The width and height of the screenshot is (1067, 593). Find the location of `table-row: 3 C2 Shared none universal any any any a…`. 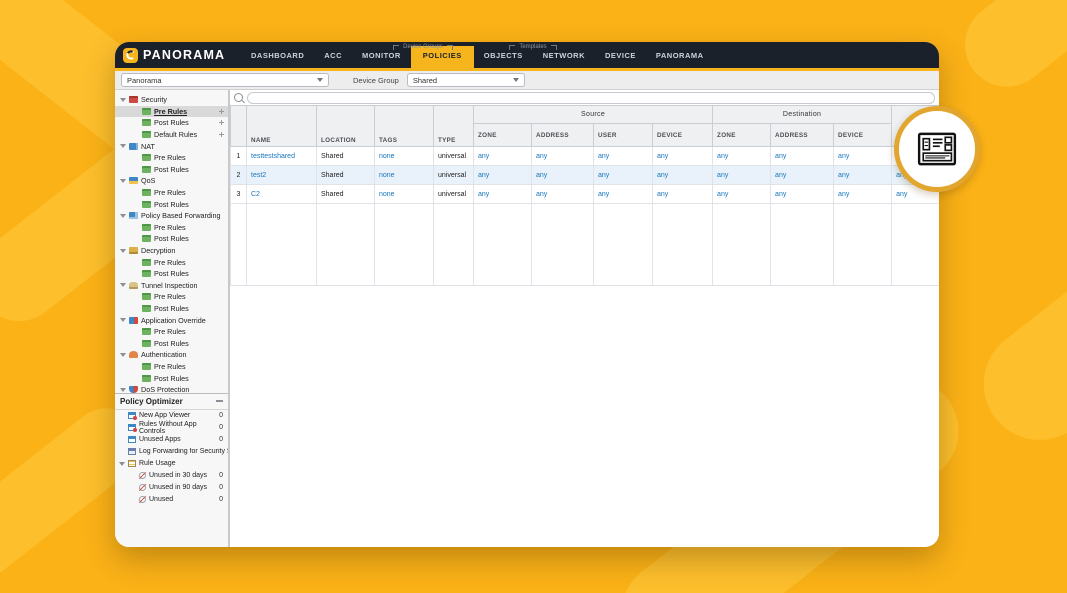

table-row: 3 C2 Shared none universal any any any a… is located at coordinates (584, 194).